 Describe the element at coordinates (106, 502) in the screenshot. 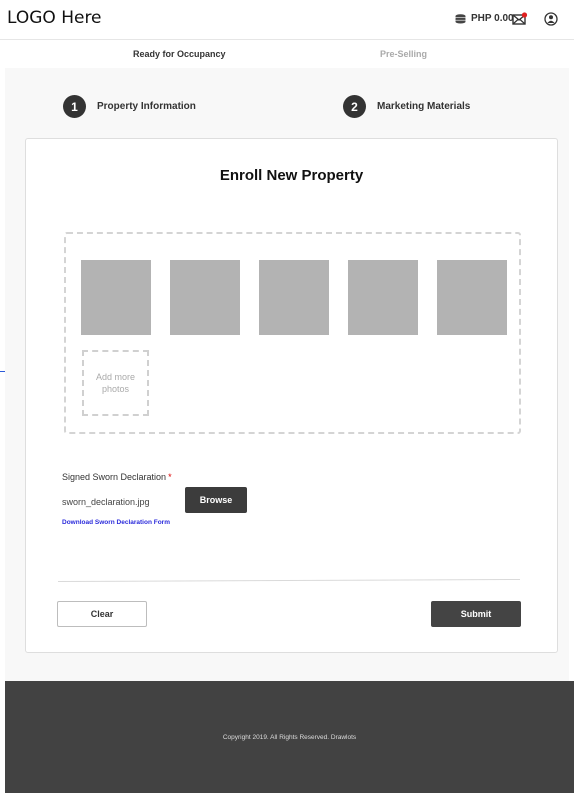

I see `selected-file-name: sworn_declaration.jpg` at that location.